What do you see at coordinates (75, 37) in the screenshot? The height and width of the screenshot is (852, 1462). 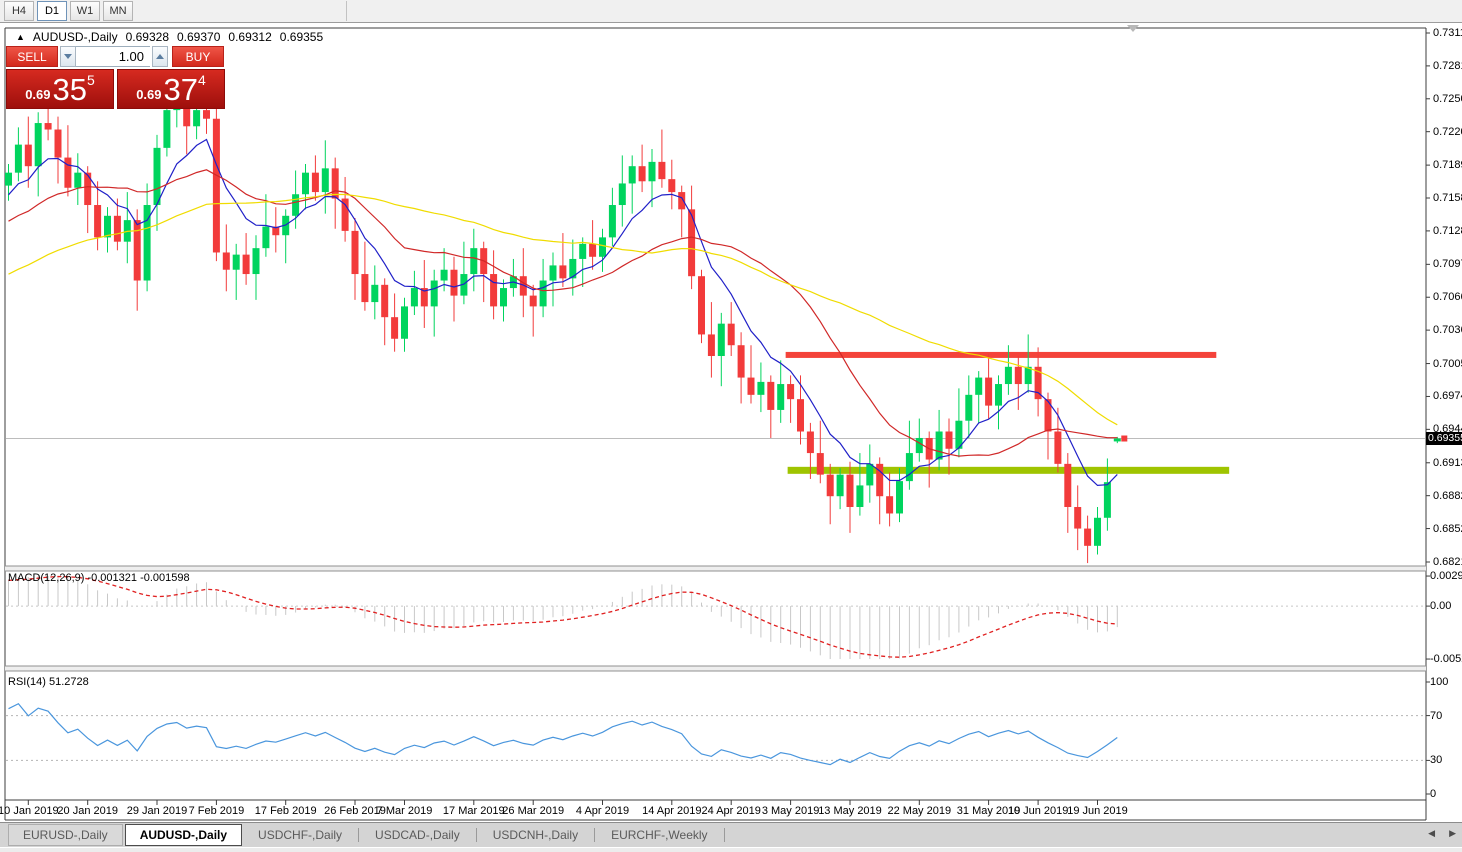 I see `symbol-label: AUDUSD-,Daily` at bounding box center [75, 37].